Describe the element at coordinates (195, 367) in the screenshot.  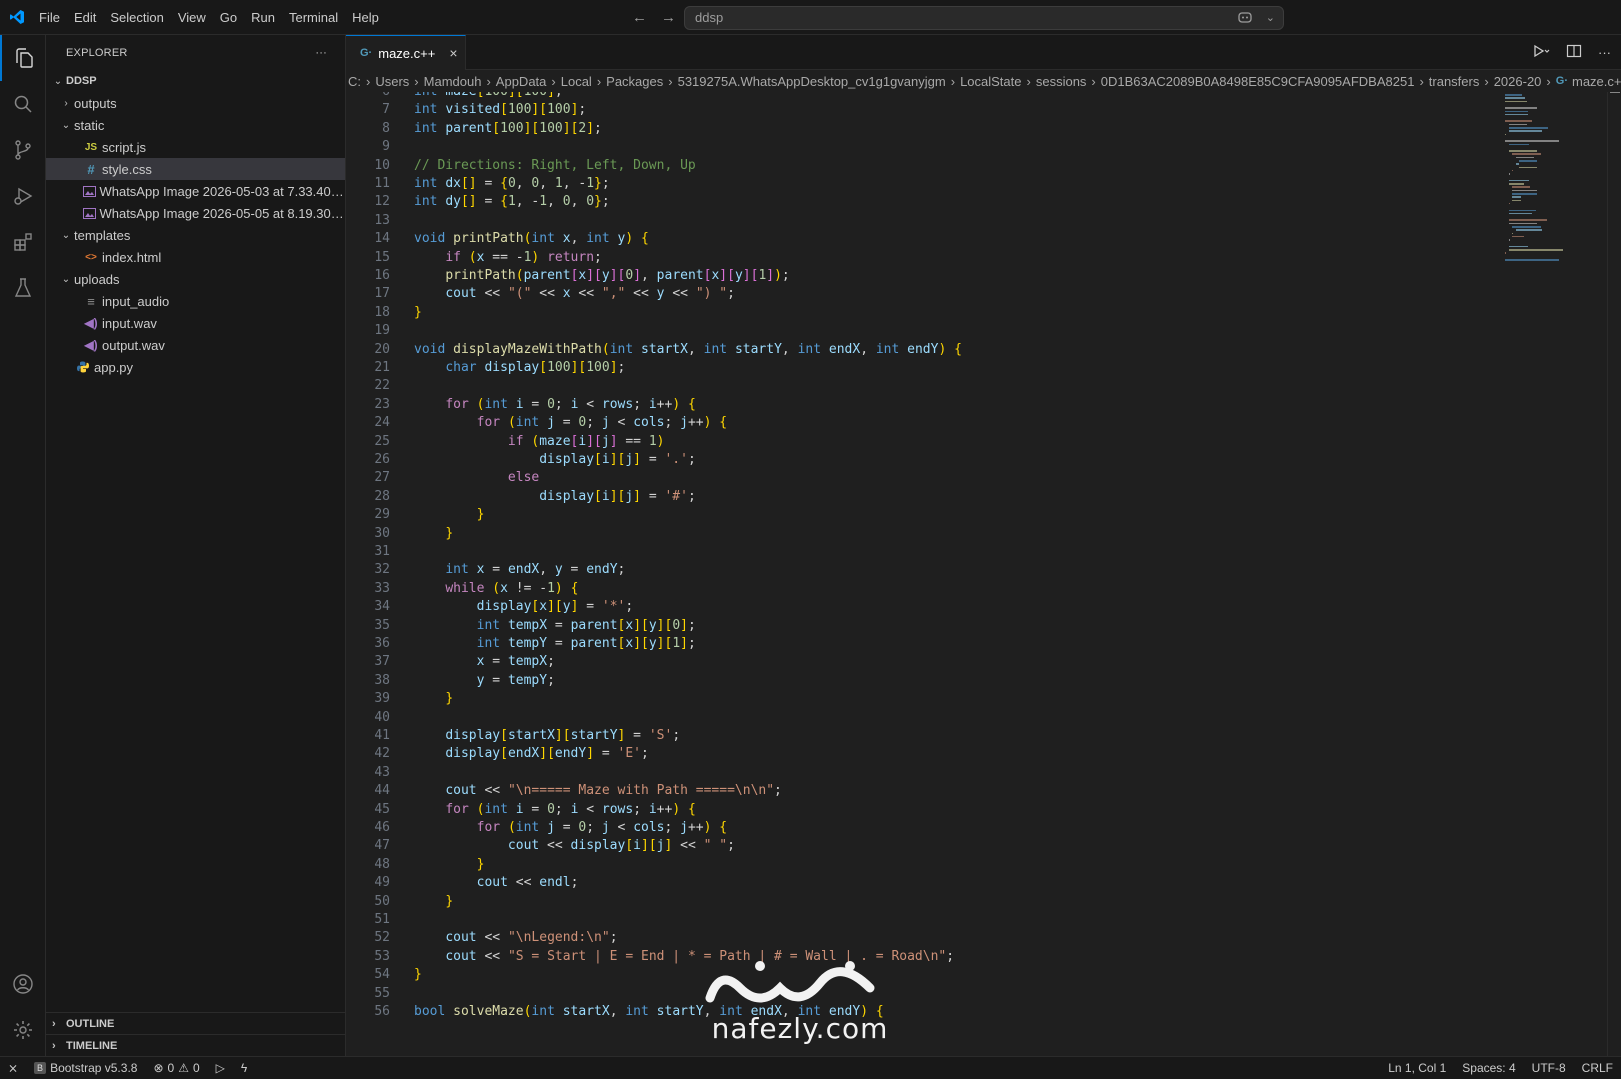
I see `tree-file-app-py: app.py` at that location.